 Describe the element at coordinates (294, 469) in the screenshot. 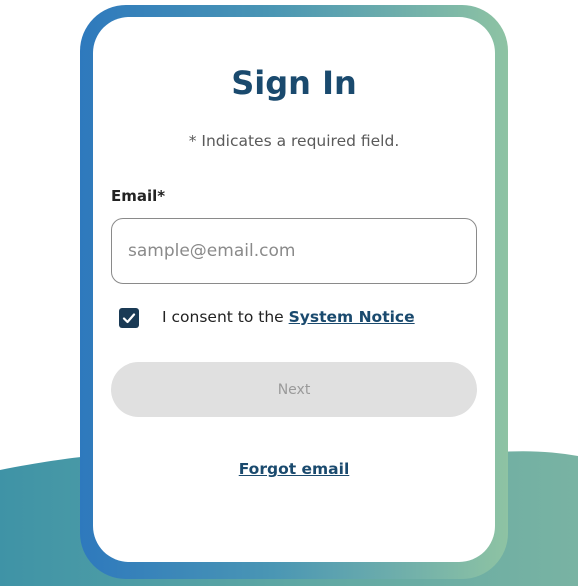

I see `forgot-email-link: Forgot email` at that location.